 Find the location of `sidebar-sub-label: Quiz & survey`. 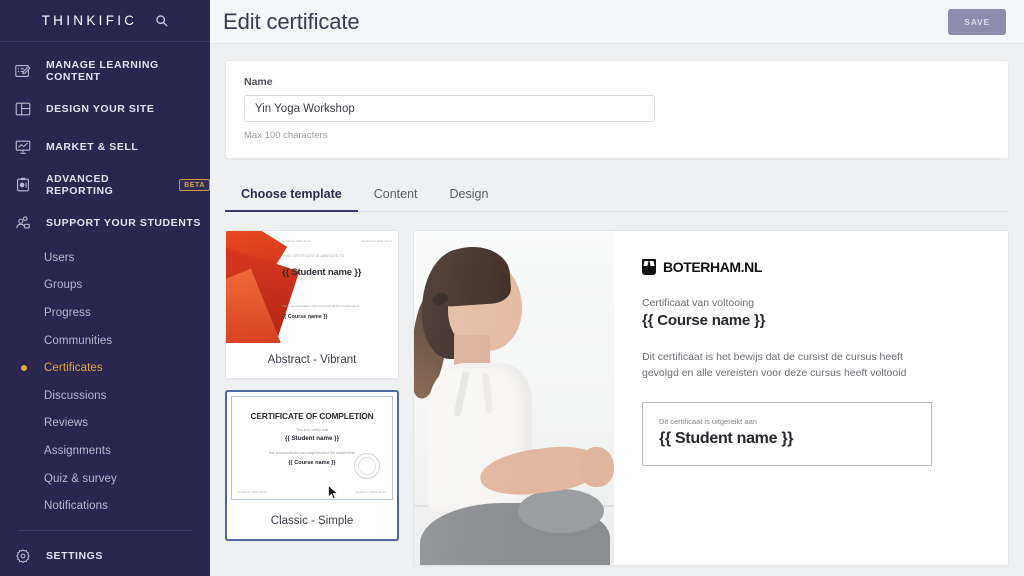

sidebar-sub-label: Quiz & survey is located at coordinates (80, 478).